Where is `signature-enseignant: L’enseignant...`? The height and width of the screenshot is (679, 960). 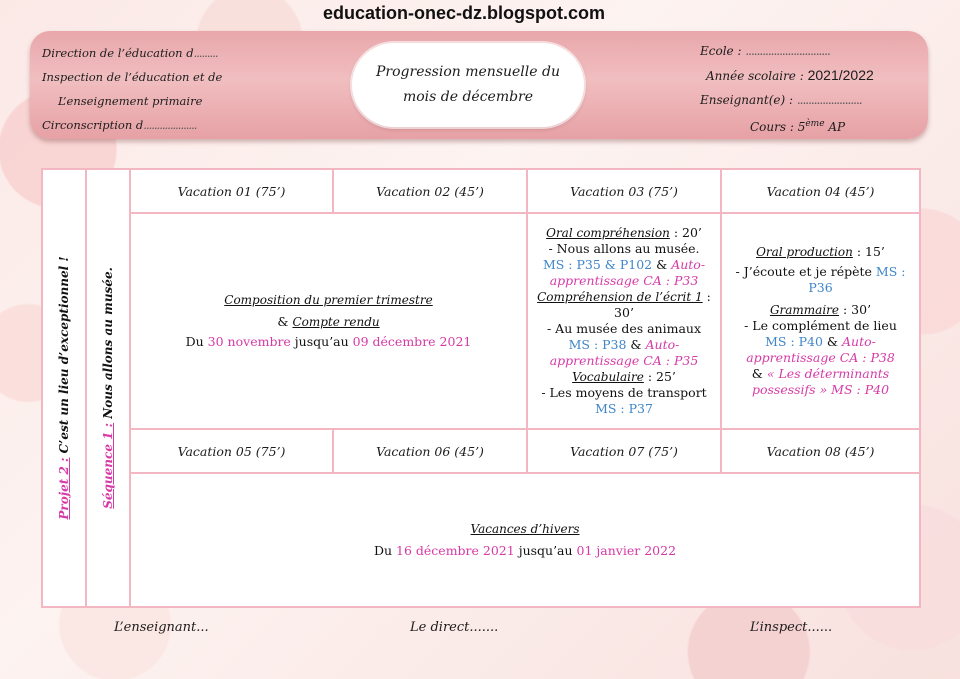 signature-enseignant: L’enseignant... is located at coordinates (161, 627).